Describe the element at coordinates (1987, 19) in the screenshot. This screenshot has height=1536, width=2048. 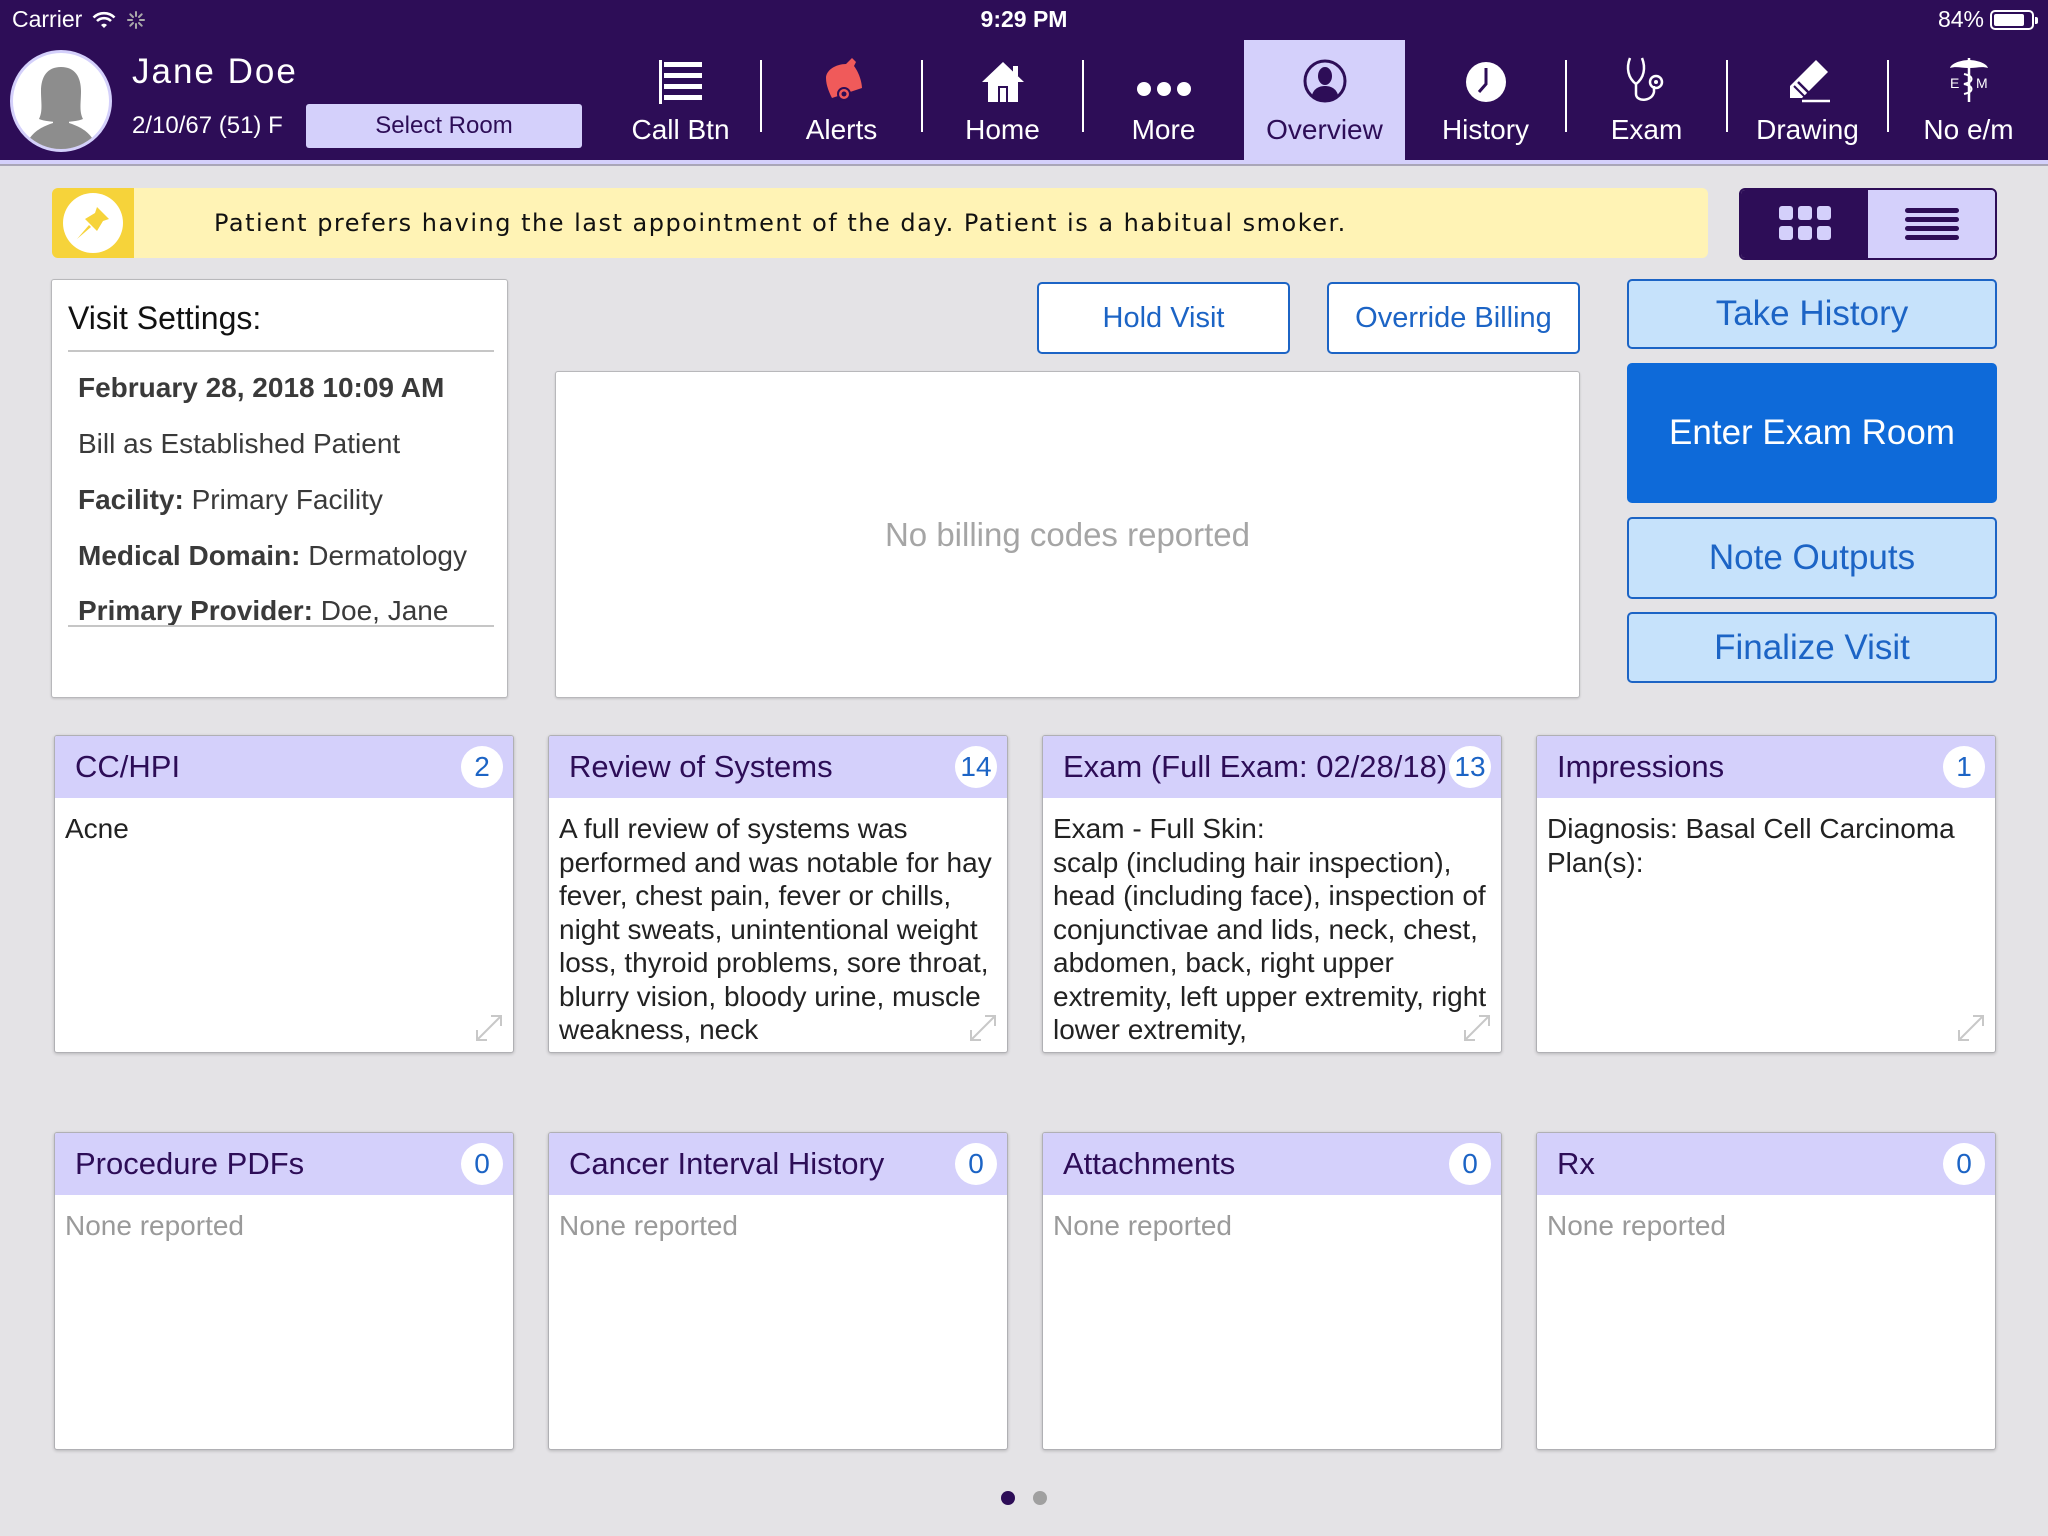
I see `status-bar-right: 84%` at that location.